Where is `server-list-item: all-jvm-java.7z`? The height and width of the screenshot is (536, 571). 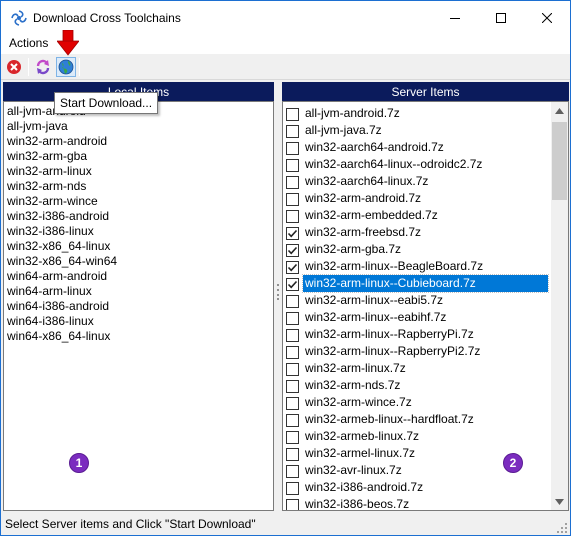 server-list-item: all-jvm-java.7z is located at coordinates (425, 130).